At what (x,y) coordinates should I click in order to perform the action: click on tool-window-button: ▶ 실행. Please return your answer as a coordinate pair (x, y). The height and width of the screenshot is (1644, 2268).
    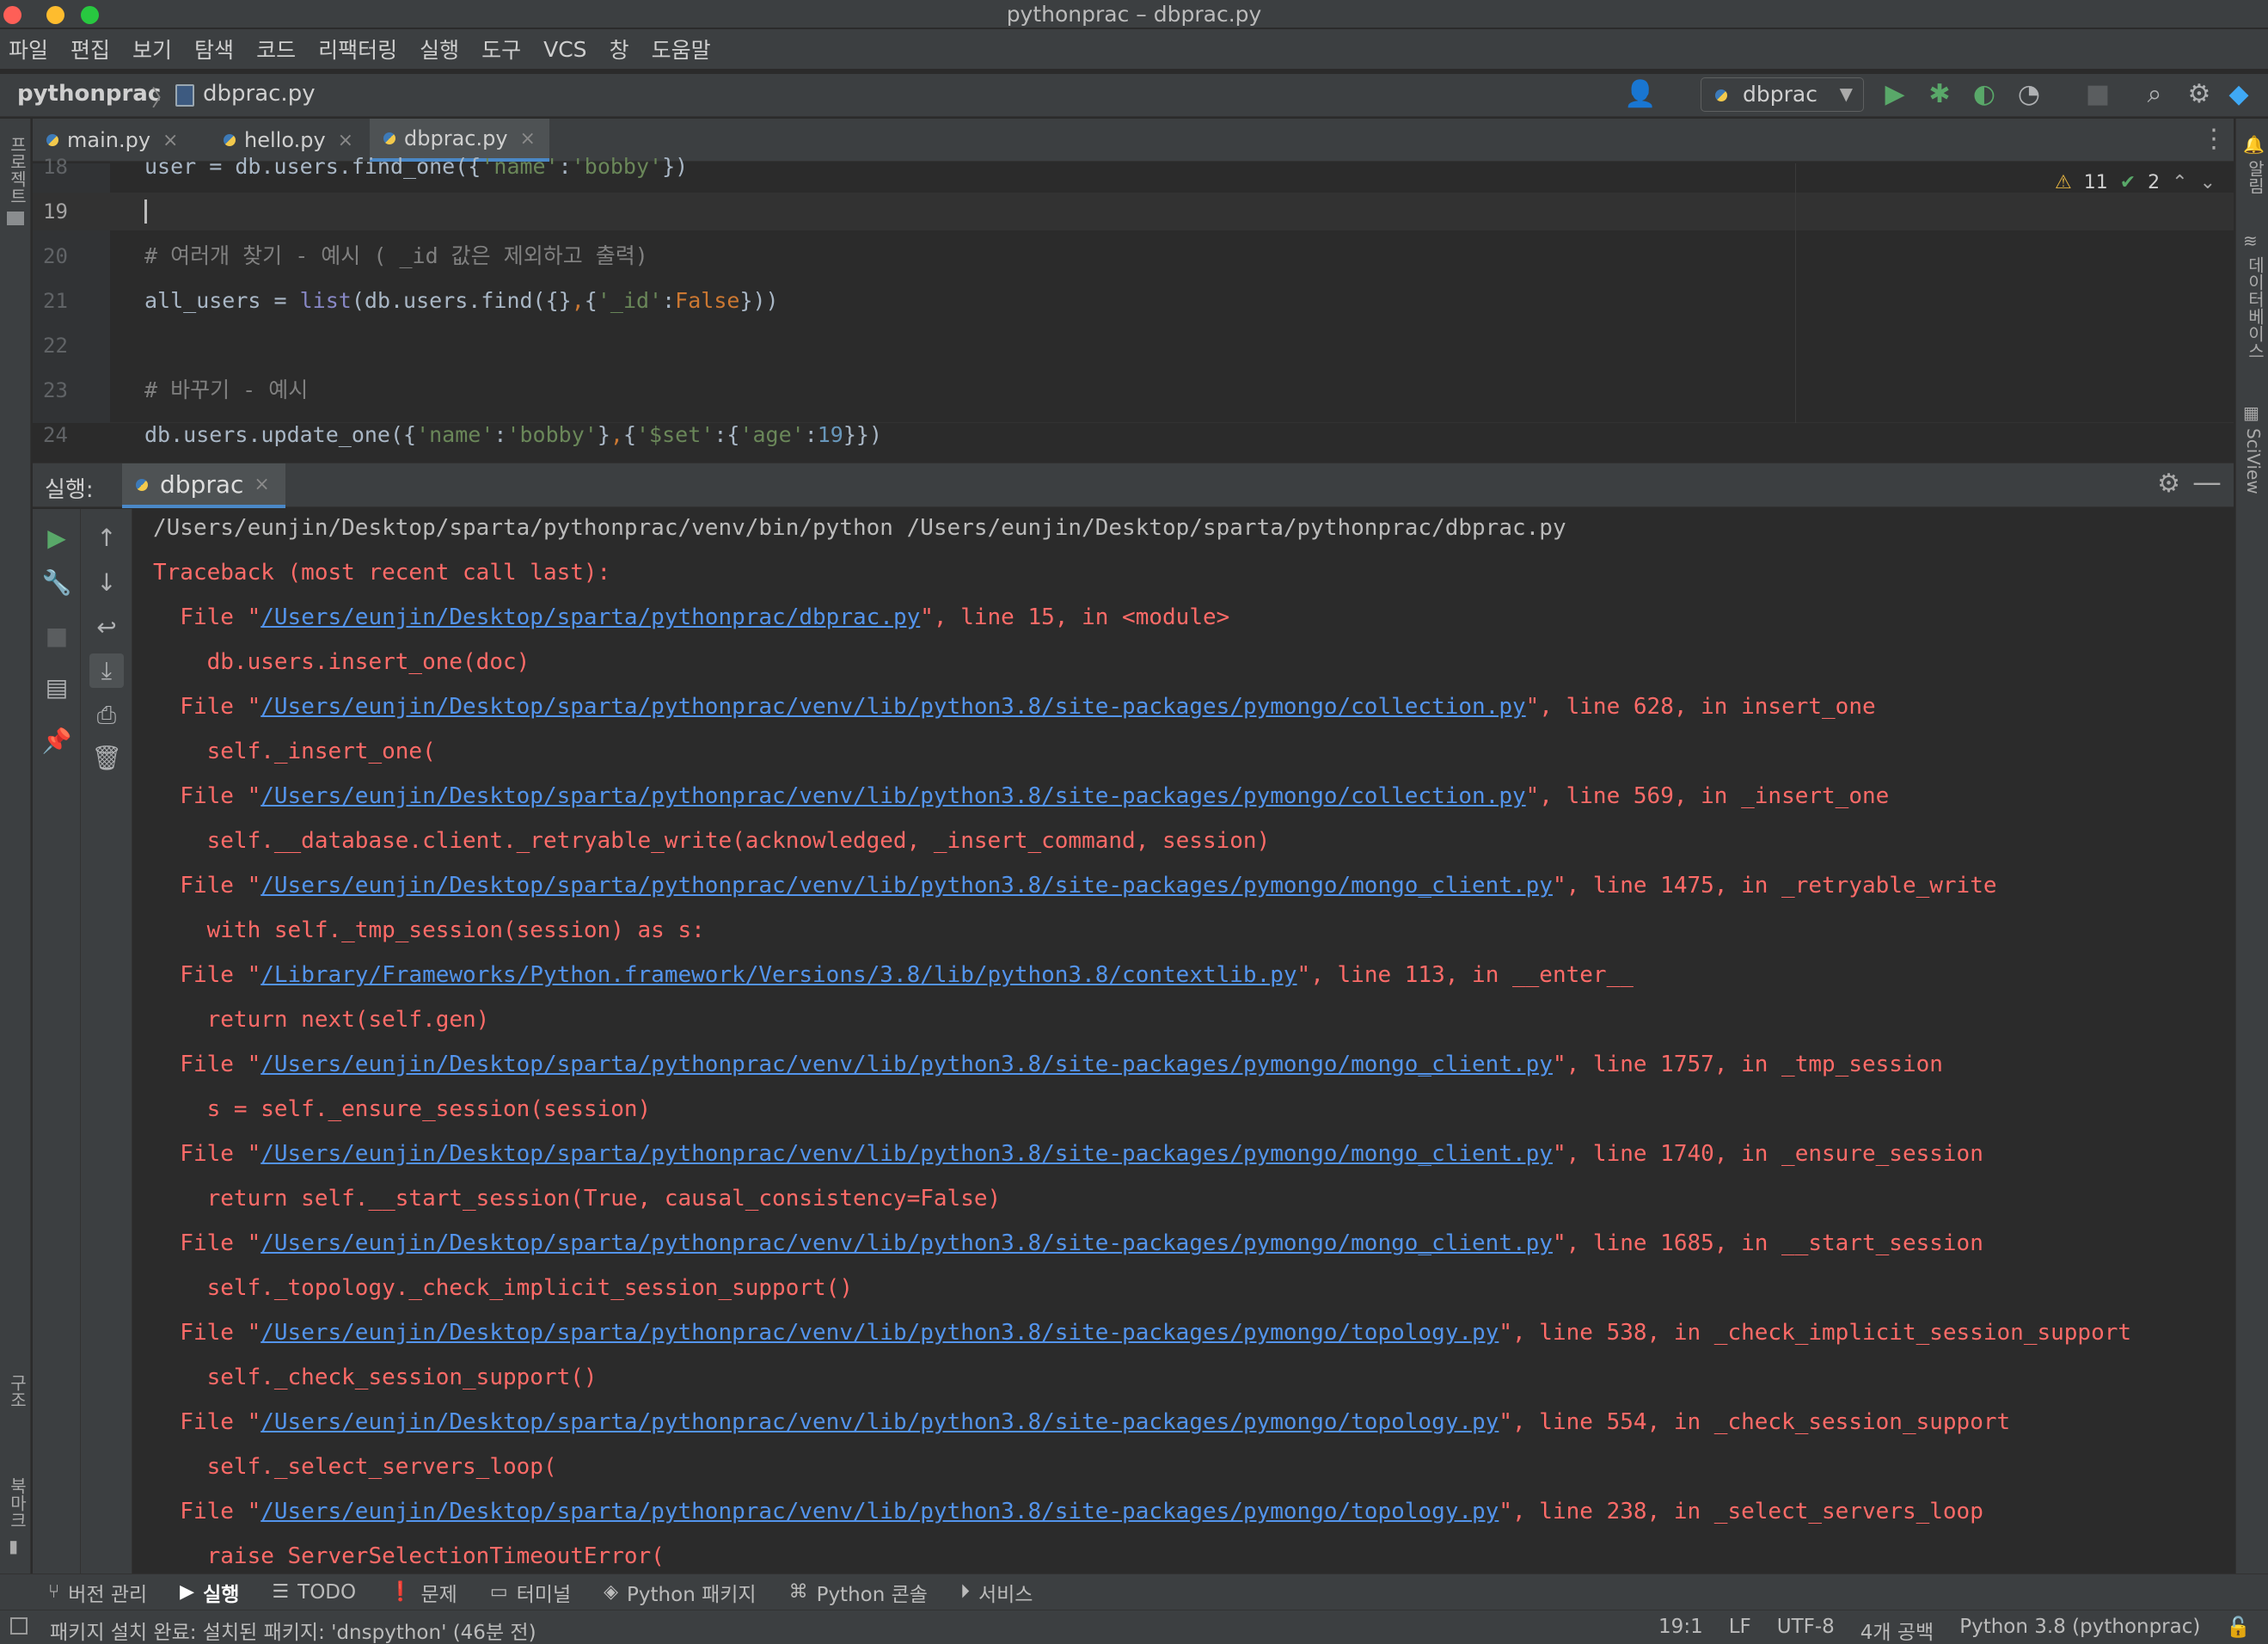
    Looking at the image, I should click on (209, 1592).